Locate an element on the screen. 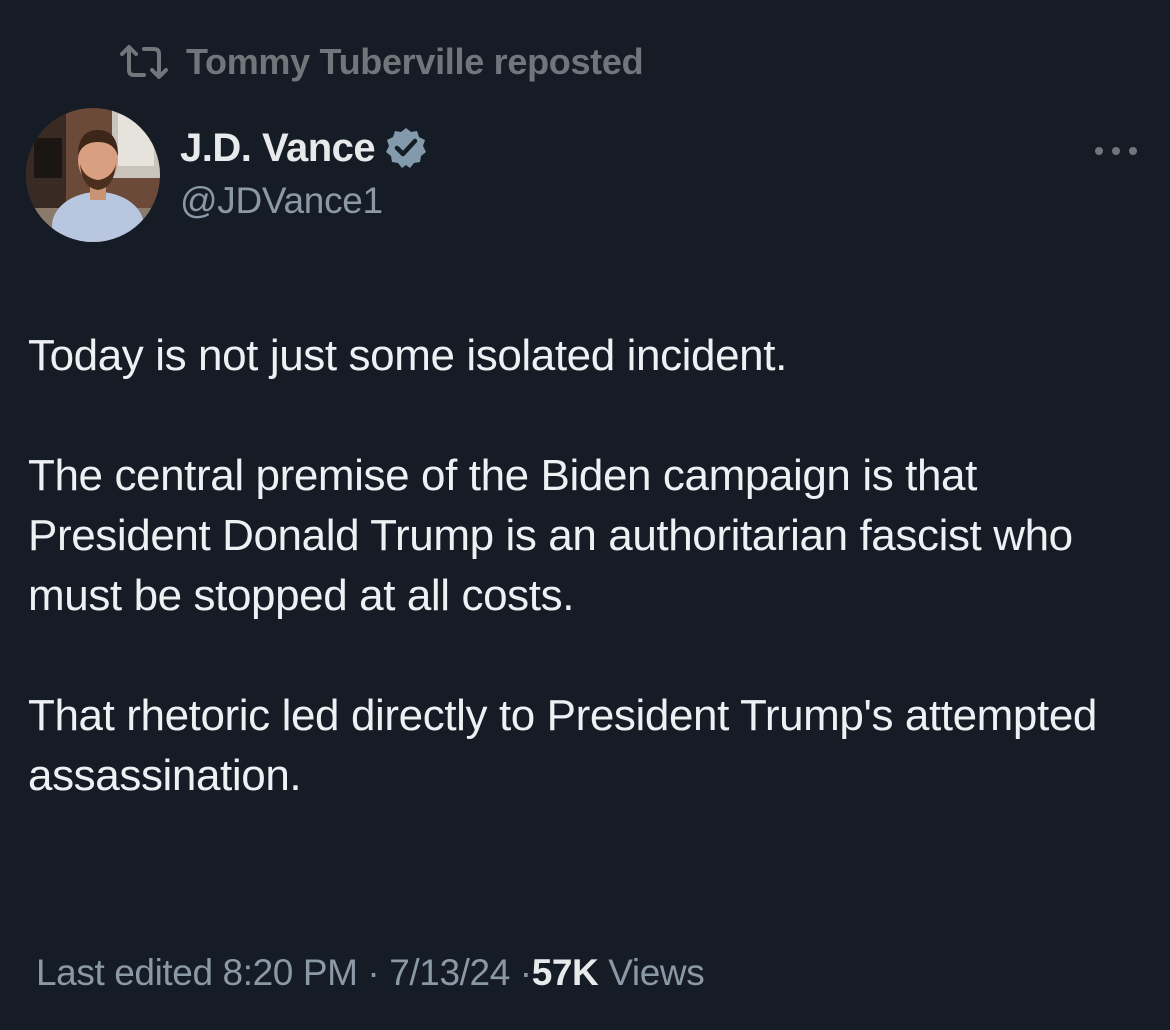 The height and width of the screenshot is (1030, 1170). tweet-meta: Last edited 8:20 PM · 7/13/24 ·57K Views is located at coordinates (370, 973).